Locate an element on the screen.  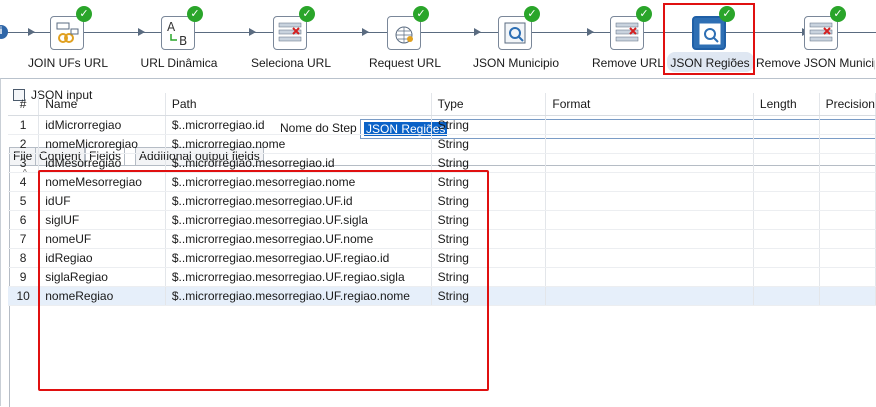
cell-num: 3 is located at coordinates (24, 163).